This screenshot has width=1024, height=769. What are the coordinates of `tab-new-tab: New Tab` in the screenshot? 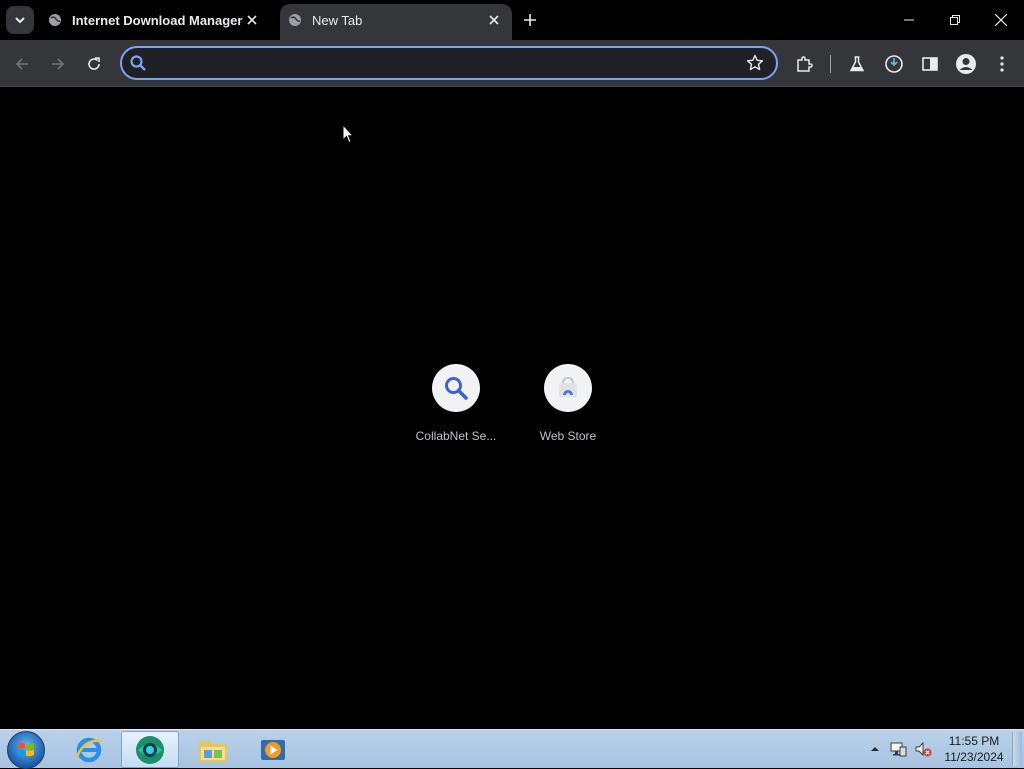 It's located at (396, 20).